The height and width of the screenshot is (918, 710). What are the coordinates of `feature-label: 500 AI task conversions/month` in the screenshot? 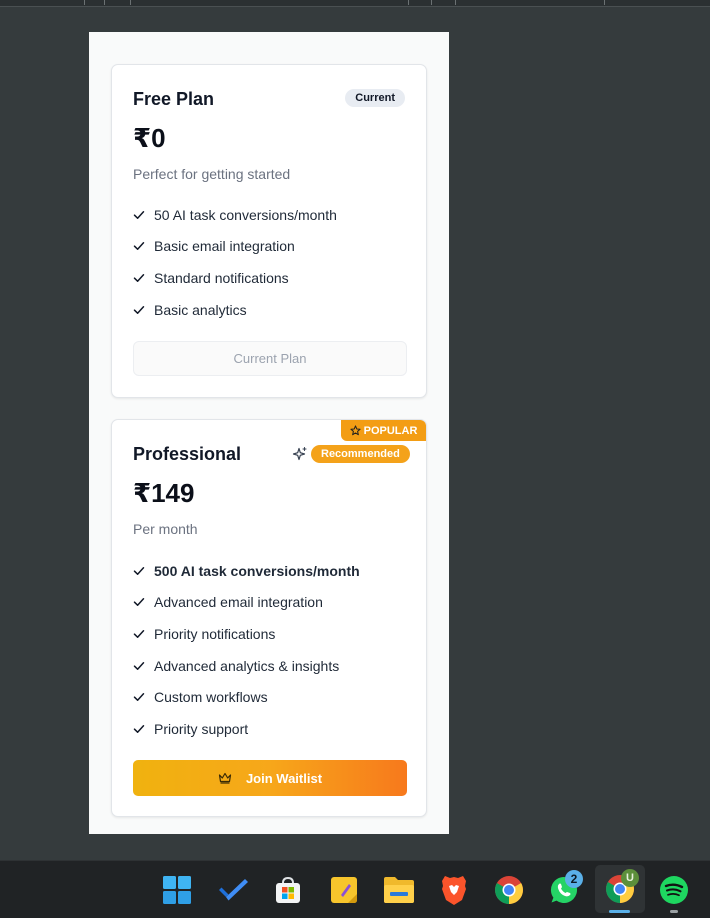 It's located at (257, 570).